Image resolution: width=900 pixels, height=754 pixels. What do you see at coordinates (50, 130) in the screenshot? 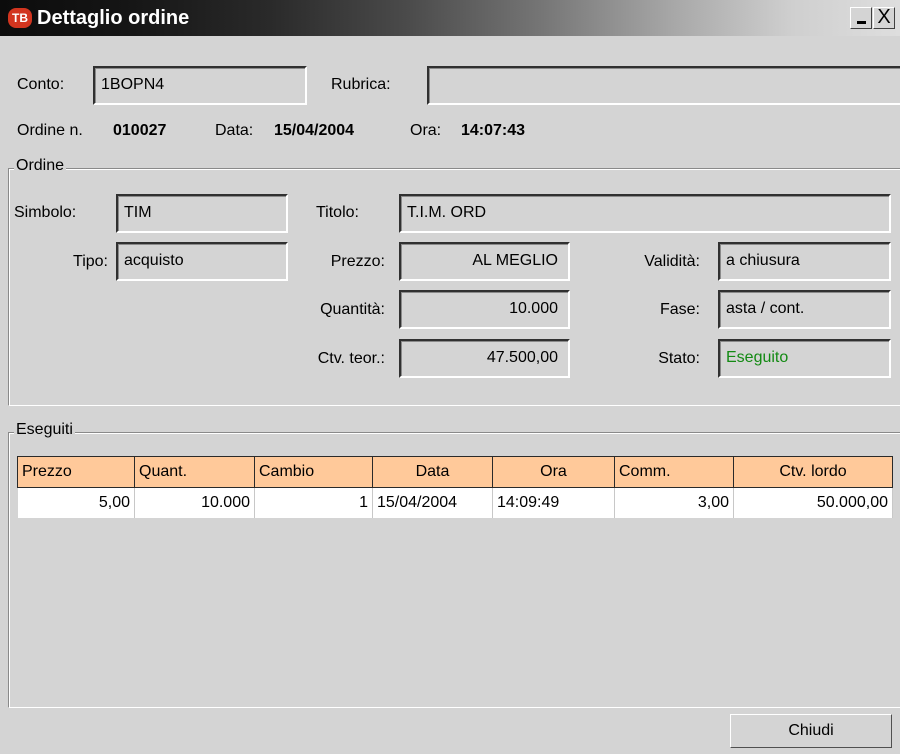
I see `ordine-number-label: Ordine n.` at bounding box center [50, 130].